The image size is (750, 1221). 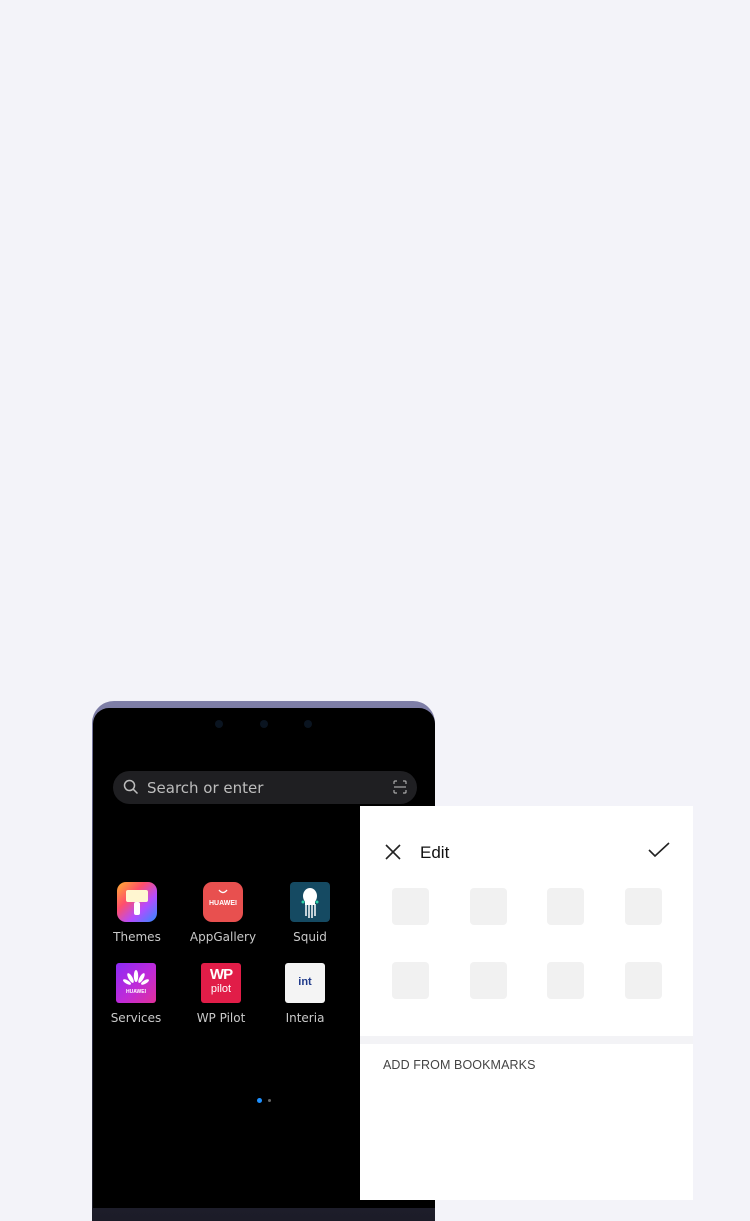 What do you see at coordinates (526, 1003) in the screenshot?
I see `edit-panel: Edit ADD FROM BOOKMARKS` at bounding box center [526, 1003].